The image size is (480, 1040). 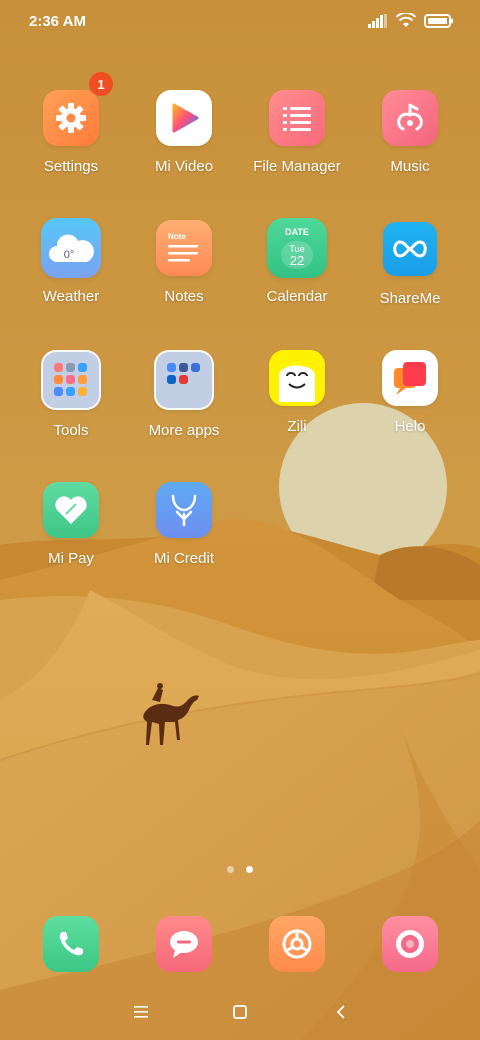 I want to click on calendar-icon: DATE Tue 22, so click(x=297, y=248).